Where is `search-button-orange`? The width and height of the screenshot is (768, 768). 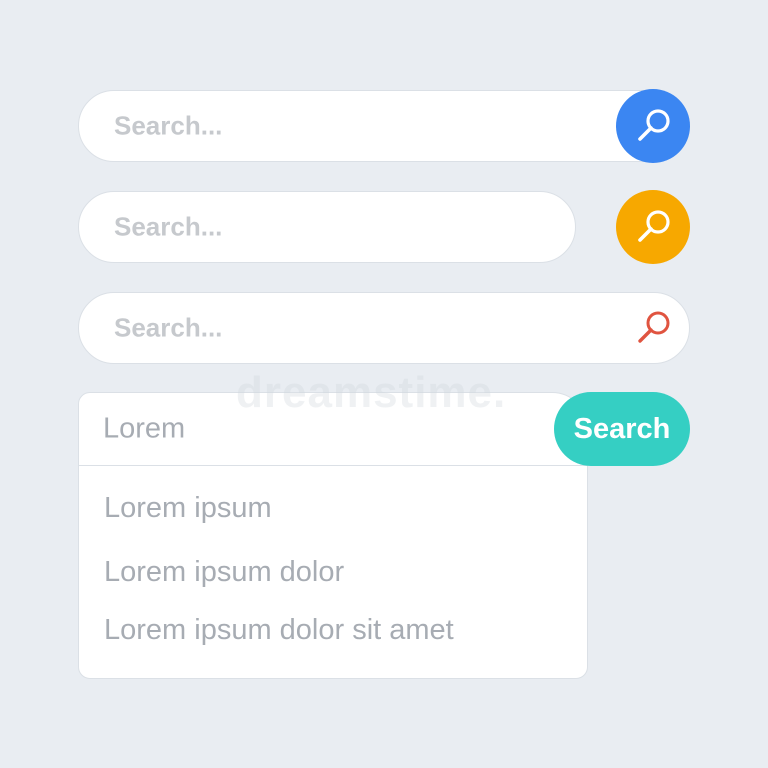 search-button-orange is located at coordinates (653, 227).